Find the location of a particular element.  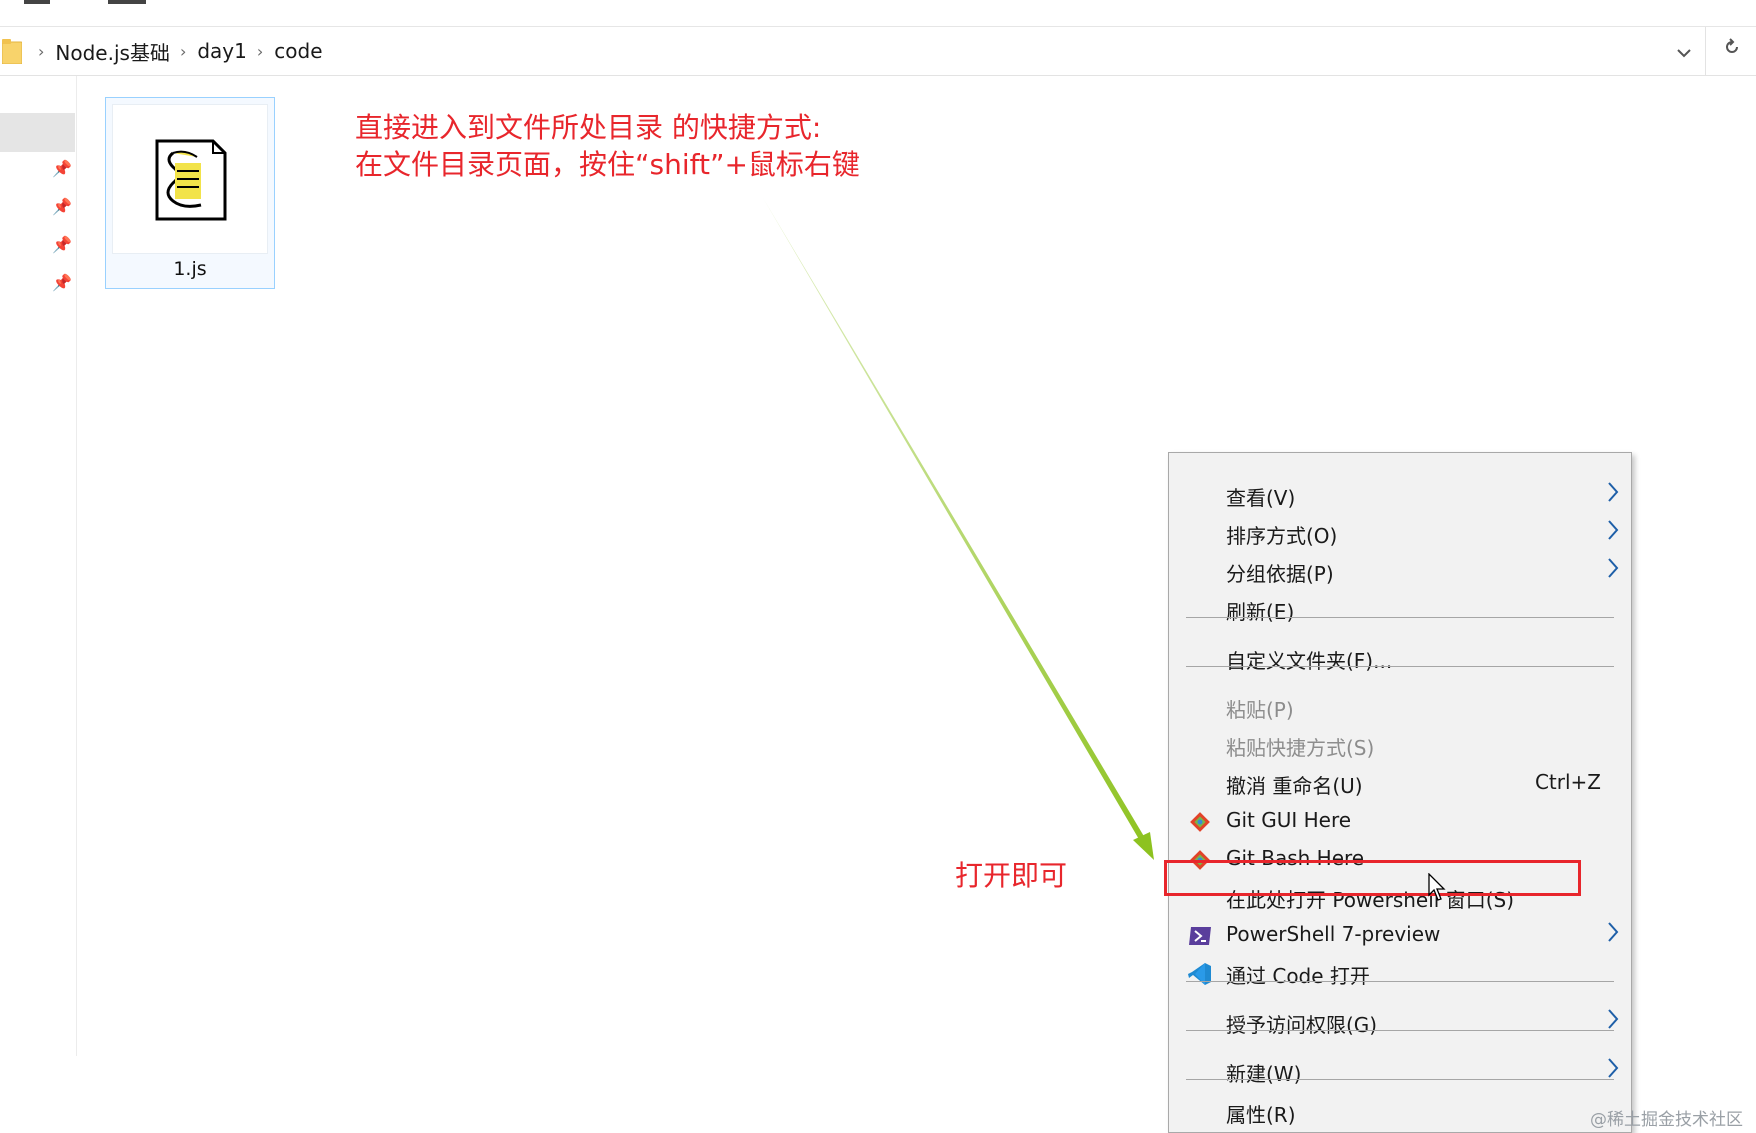

menu-item-label: 通过 Code 打开 is located at coordinates (1298, 976).